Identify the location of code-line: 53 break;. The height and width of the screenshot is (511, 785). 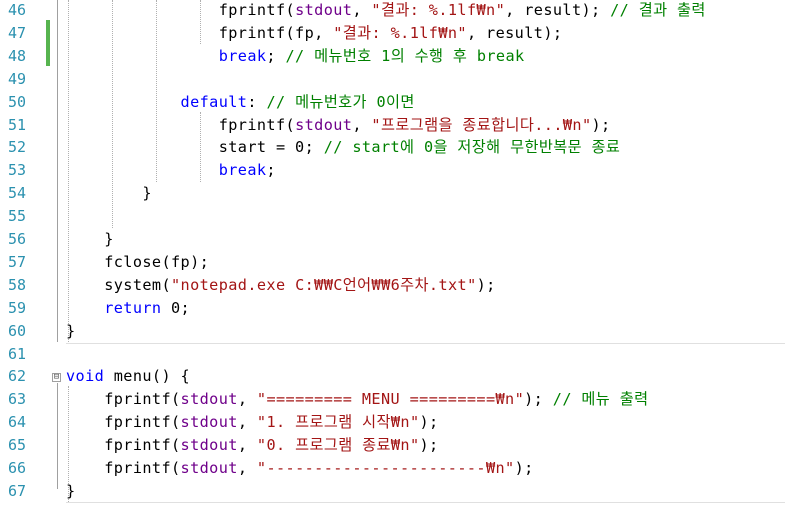
(392, 170).